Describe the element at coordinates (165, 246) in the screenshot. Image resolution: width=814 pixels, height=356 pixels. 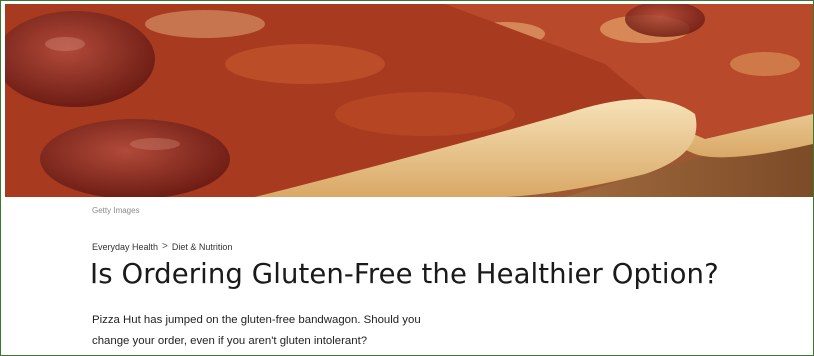
I see `chevron-right-icon: >` at that location.